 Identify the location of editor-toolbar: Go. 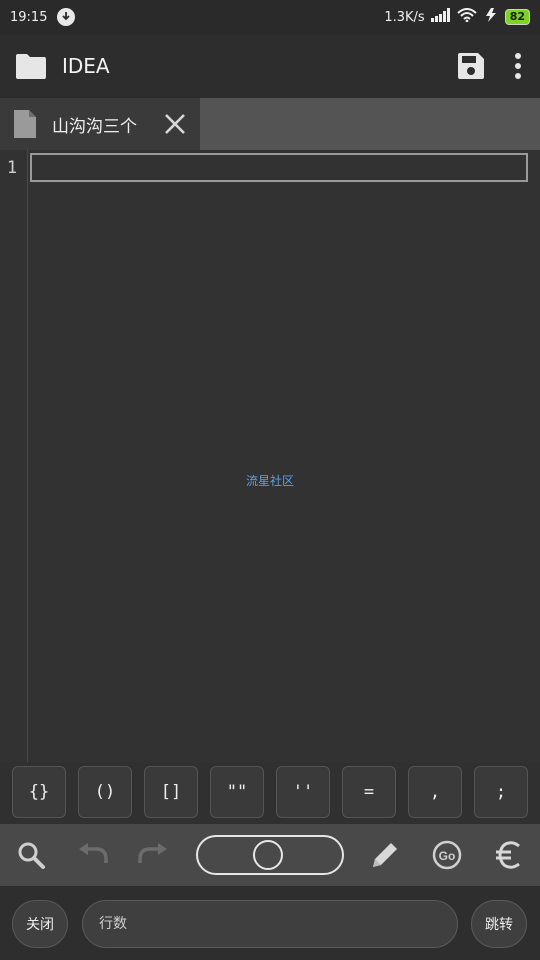
(270, 855).